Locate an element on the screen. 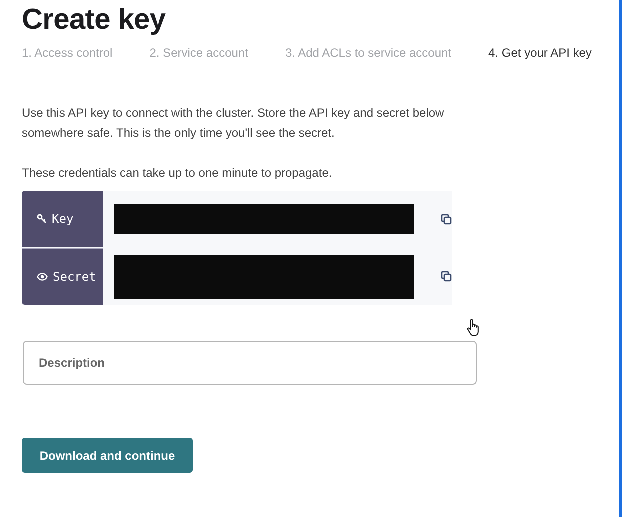  note-text: These credentials can take up to one minute to propagate. is located at coordinates (178, 173).